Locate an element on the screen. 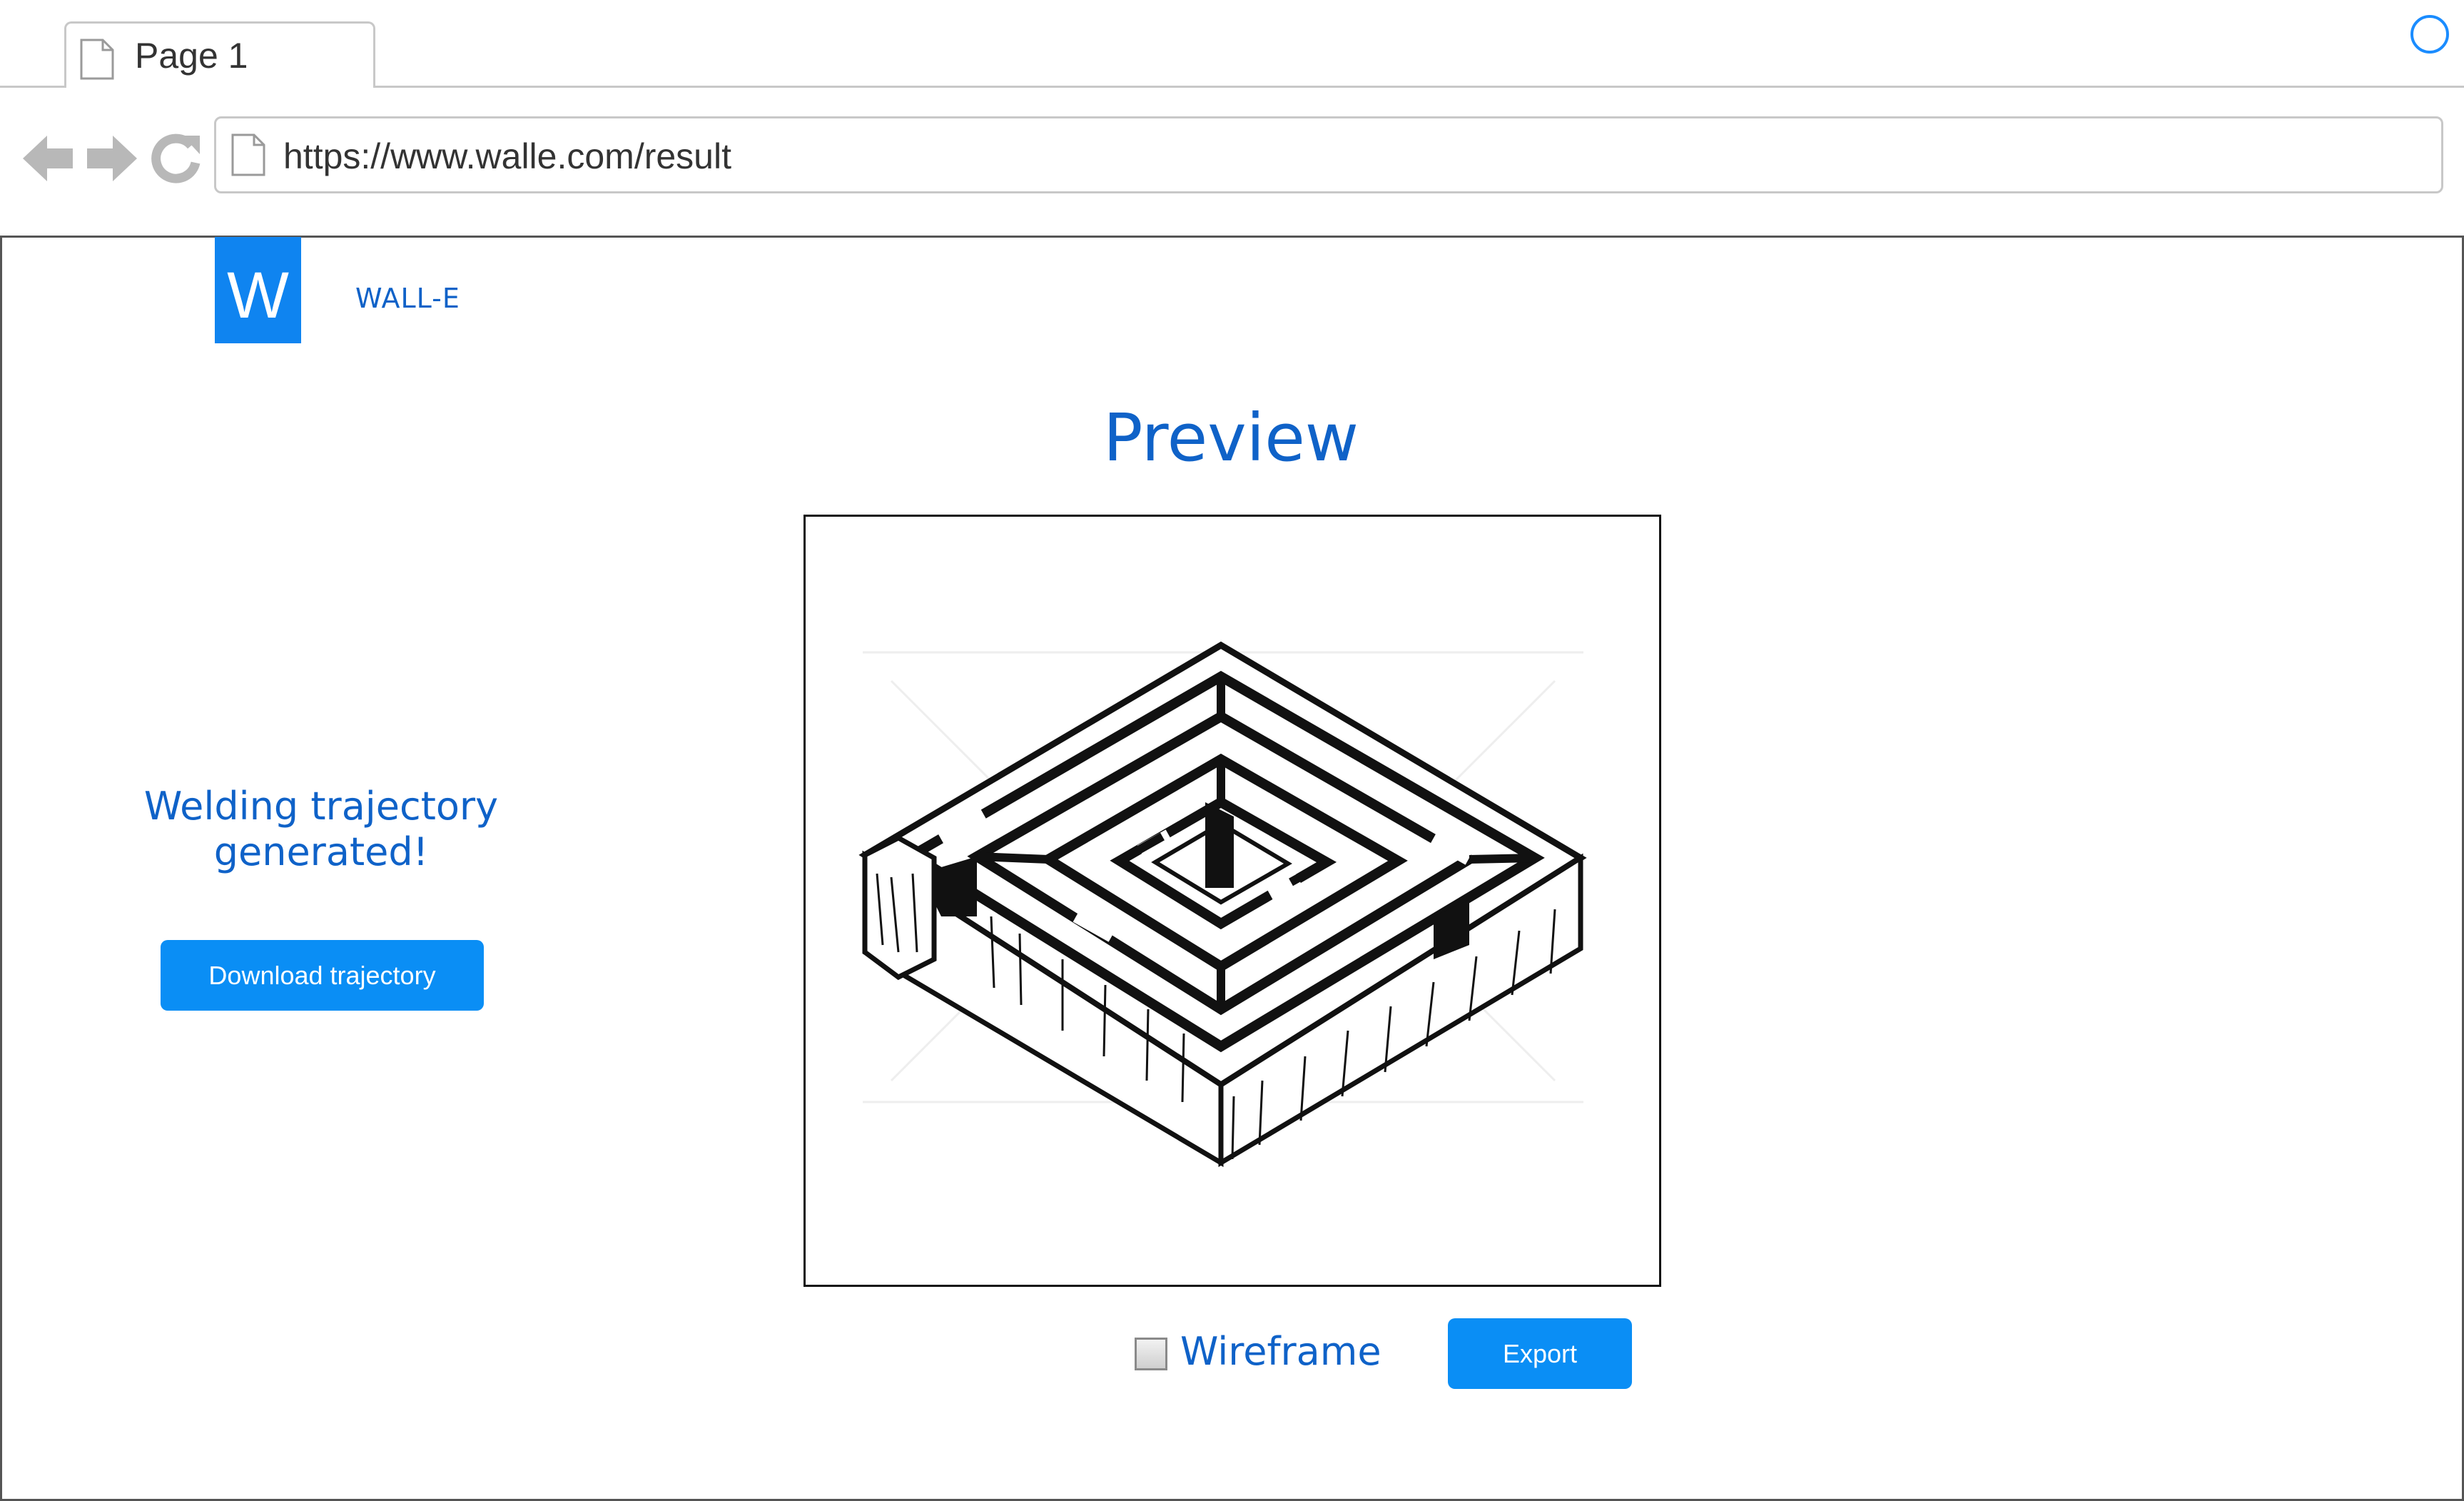 Image resolution: width=2464 pixels, height=1501 pixels. url-text: https://www.walle.com/result is located at coordinates (507, 156).